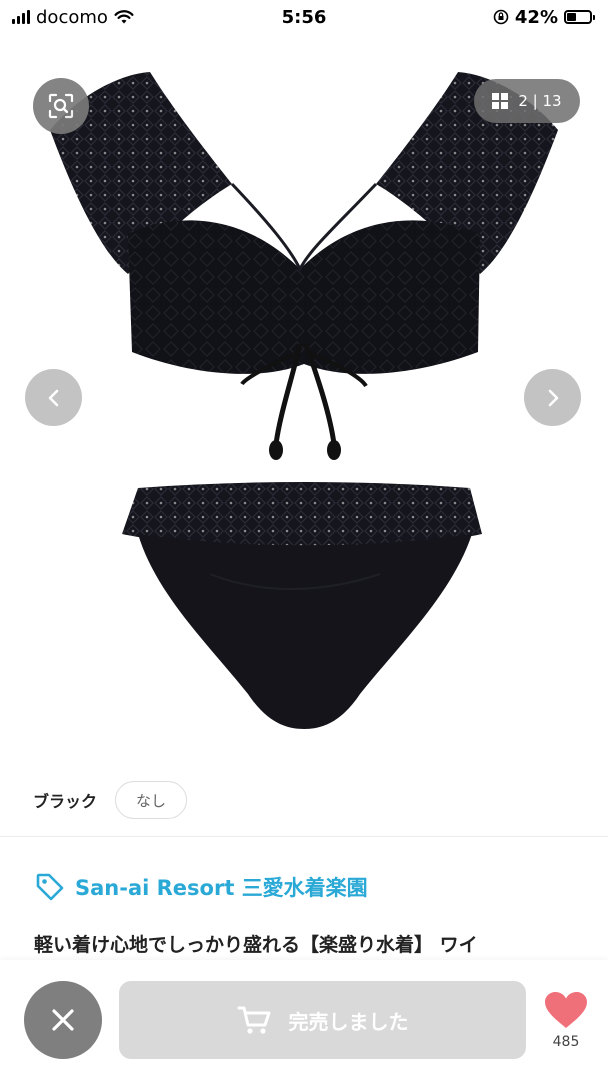 This screenshot has height=1080, width=608. I want to click on status-bar: docomo 5:56 42%, so click(304, 17).